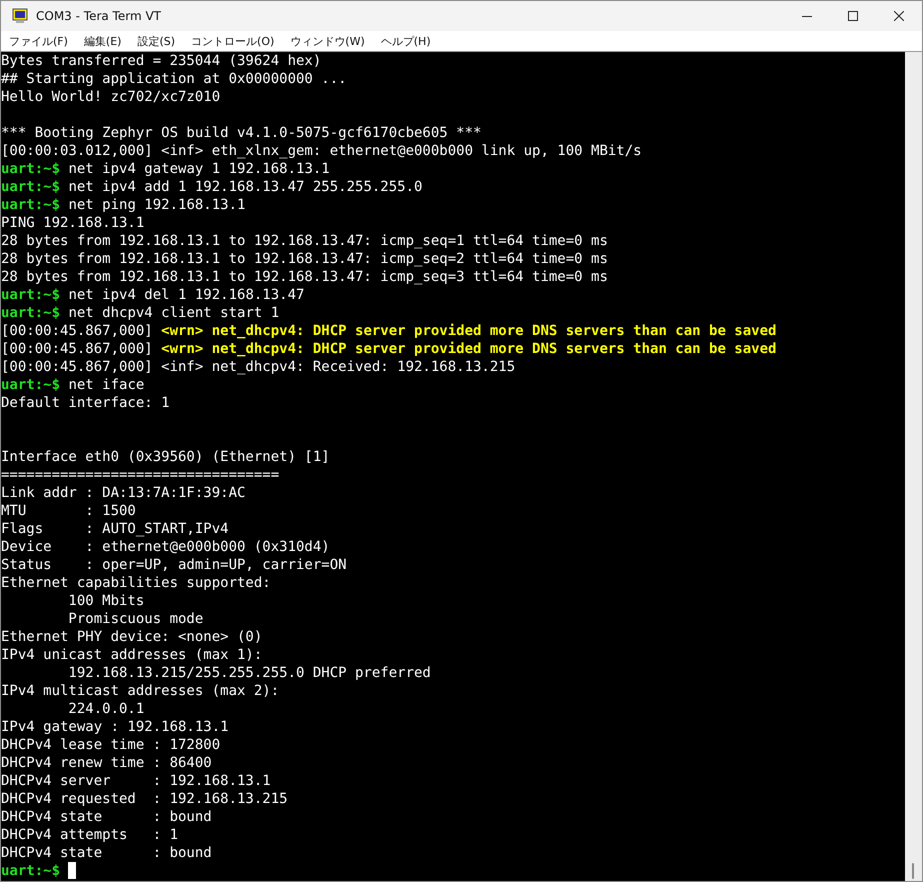  I want to click on terminal-text: DHCPv4 renew time : 86400, so click(106, 763).